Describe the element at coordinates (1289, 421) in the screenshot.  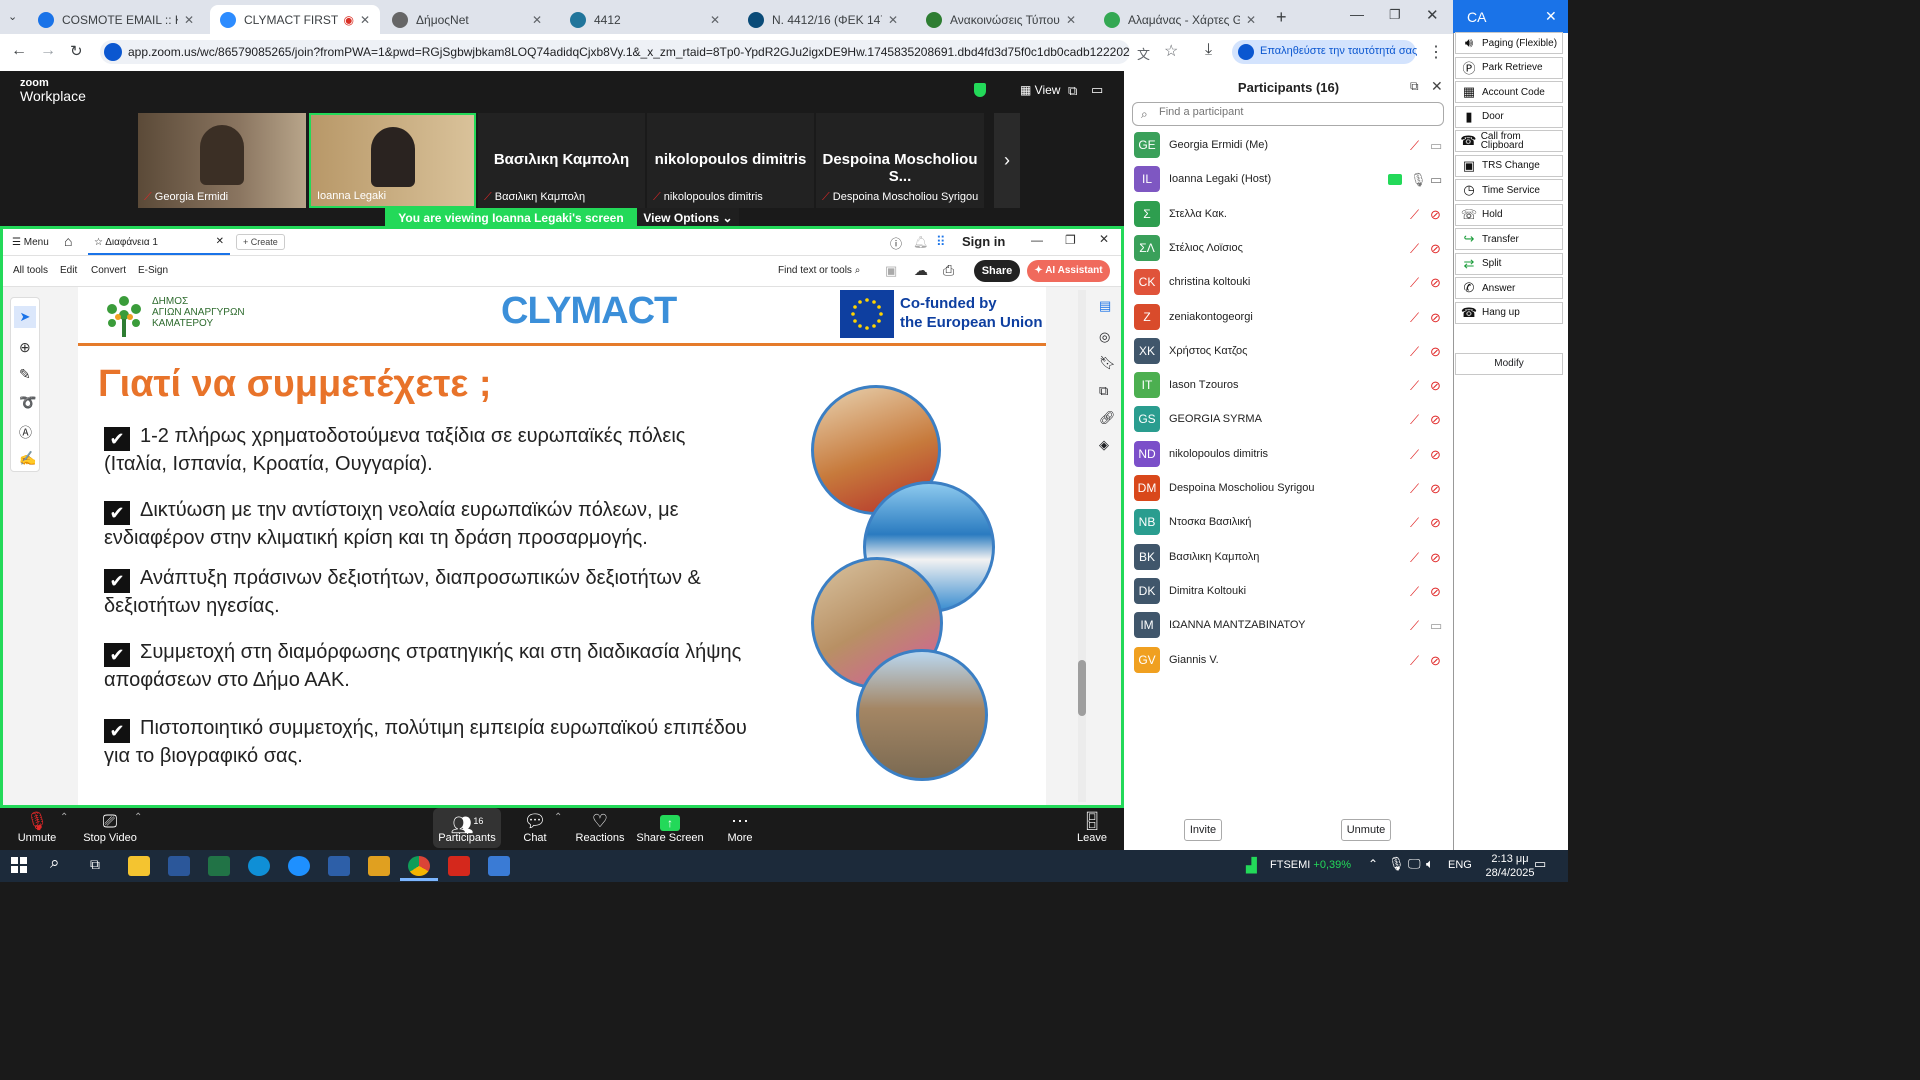
I see `participant-row: GS GEORGIA SYRMA ⟋ ⊘` at that location.